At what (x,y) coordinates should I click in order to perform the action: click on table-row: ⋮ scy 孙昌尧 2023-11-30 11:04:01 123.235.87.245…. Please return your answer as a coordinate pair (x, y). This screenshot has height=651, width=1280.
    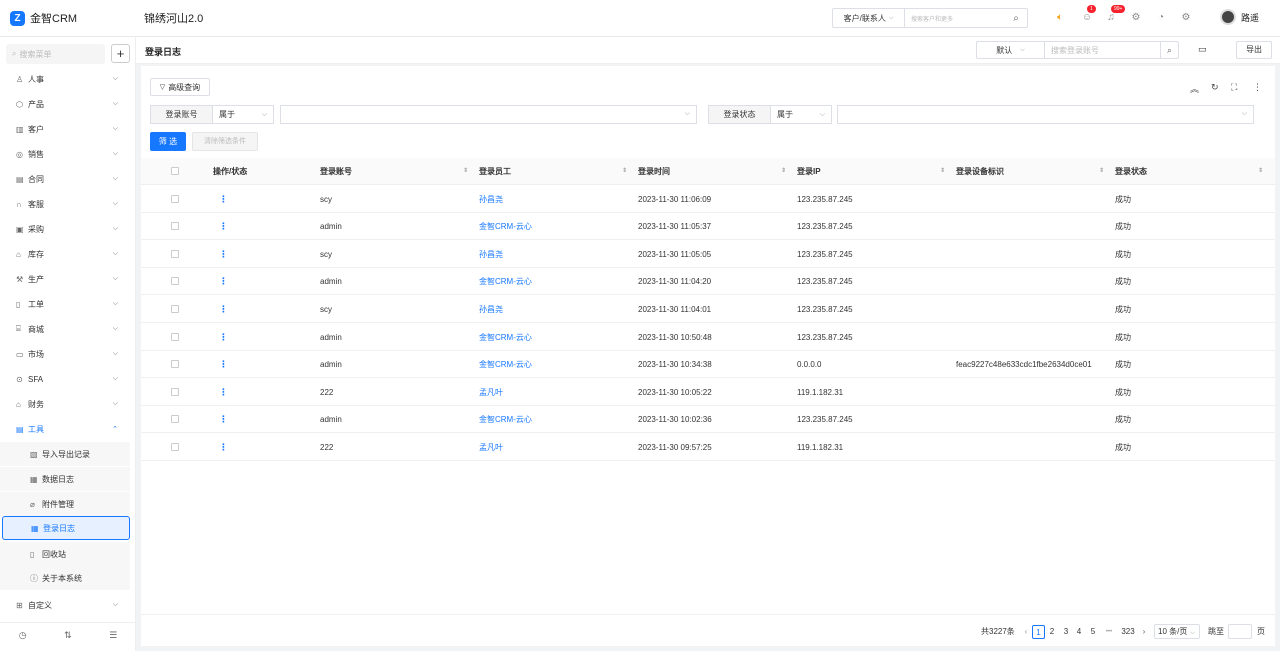
    Looking at the image, I should click on (708, 309).